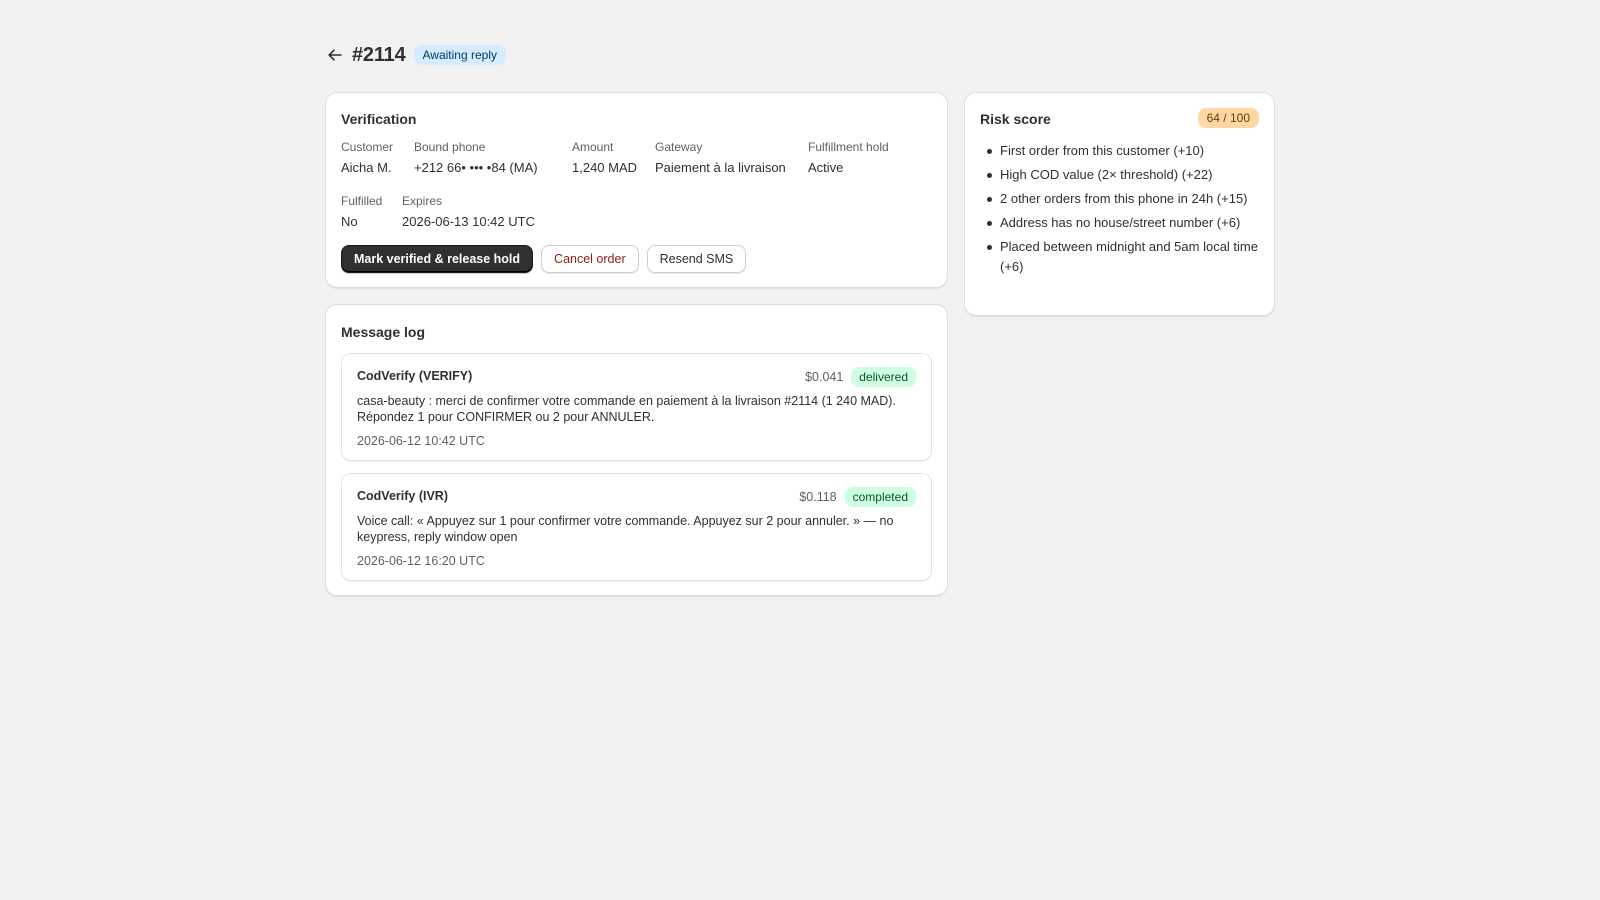 The width and height of the screenshot is (1600, 900). I want to click on arrow-left-icon, so click(335, 55).